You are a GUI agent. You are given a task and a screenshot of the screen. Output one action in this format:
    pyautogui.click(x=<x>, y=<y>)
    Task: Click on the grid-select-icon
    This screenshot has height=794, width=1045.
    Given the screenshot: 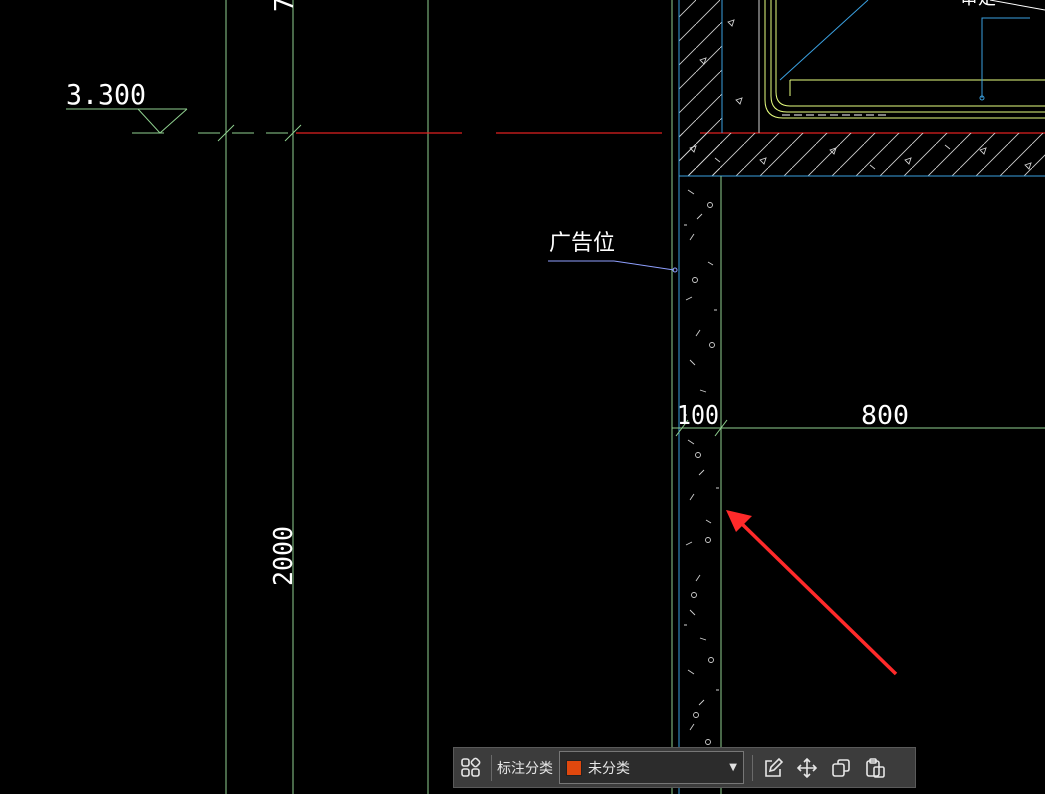 What is the action you would take?
    pyautogui.click(x=471, y=768)
    